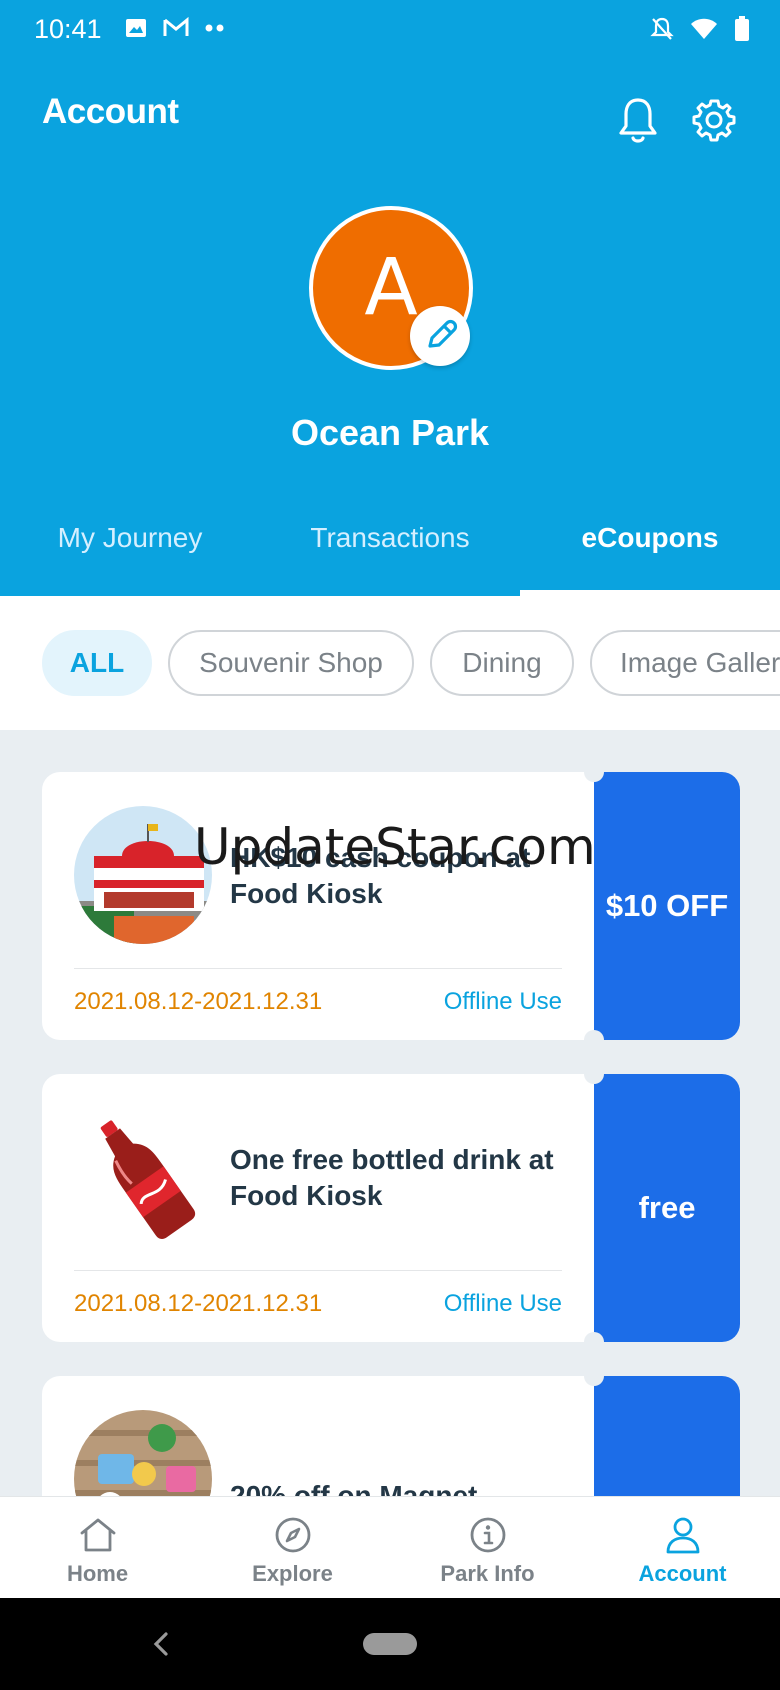  What do you see at coordinates (293, 1535) in the screenshot?
I see `compass-icon` at bounding box center [293, 1535].